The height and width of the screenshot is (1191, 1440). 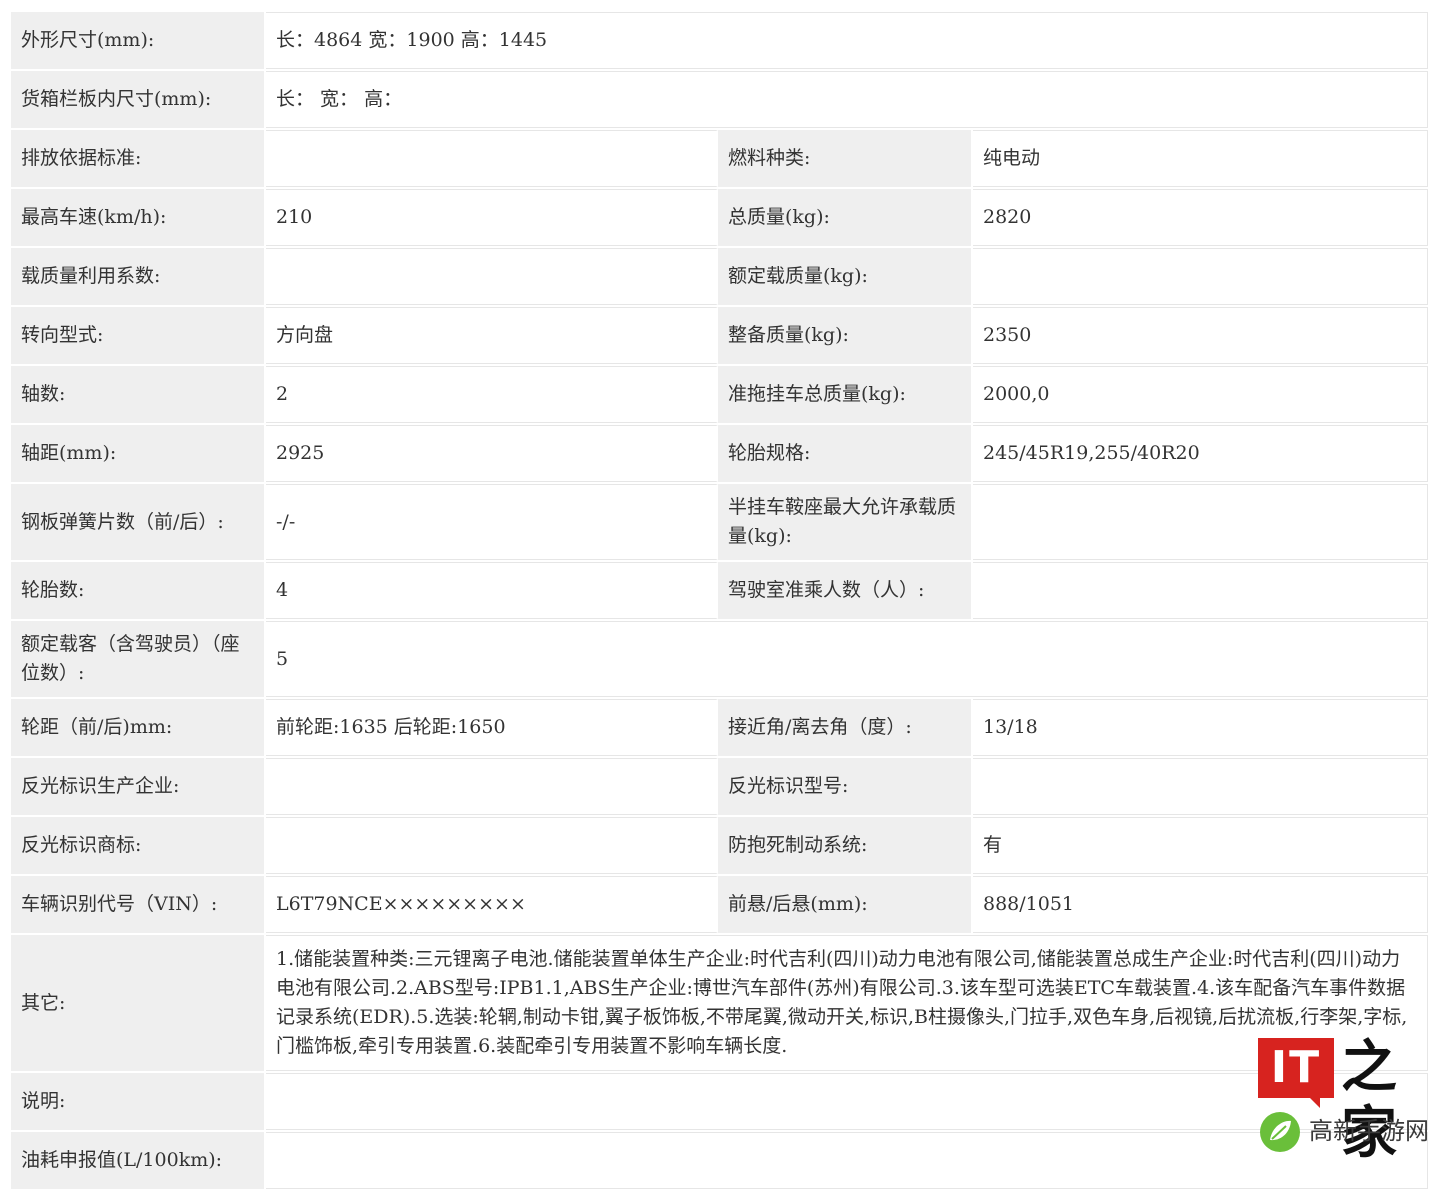 What do you see at coordinates (1201, 786) in the screenshot?
I see `value-reflector-model` at bounding box center [1201, 786].